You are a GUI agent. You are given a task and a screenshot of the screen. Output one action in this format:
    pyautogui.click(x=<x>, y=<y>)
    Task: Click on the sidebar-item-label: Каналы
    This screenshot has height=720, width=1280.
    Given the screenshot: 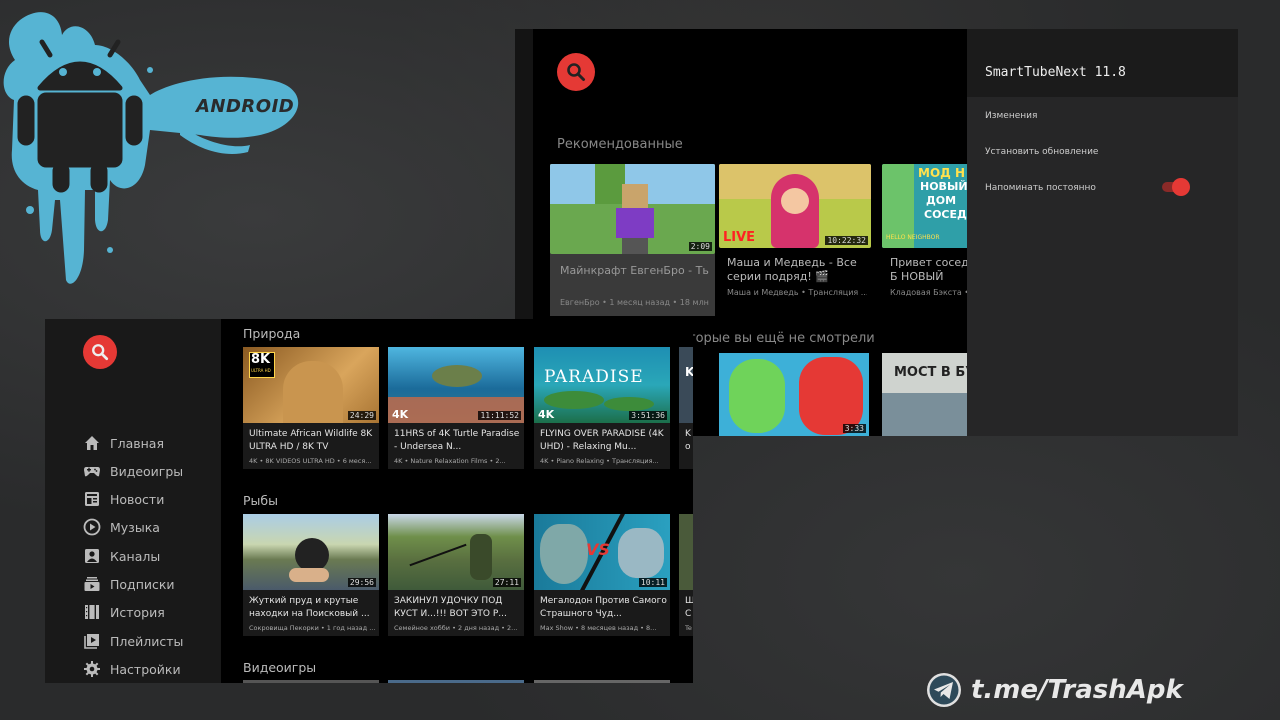 What is the action you would take?
    pyautogui.click(x=135, y=556)
    